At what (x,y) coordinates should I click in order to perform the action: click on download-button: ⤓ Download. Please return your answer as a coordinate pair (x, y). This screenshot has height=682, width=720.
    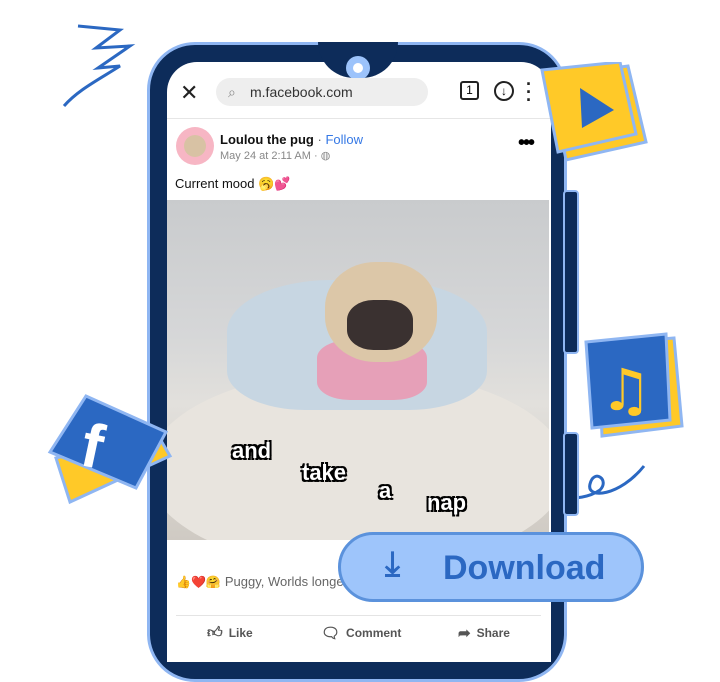
    Looking at the image, I should click on (491, 567).